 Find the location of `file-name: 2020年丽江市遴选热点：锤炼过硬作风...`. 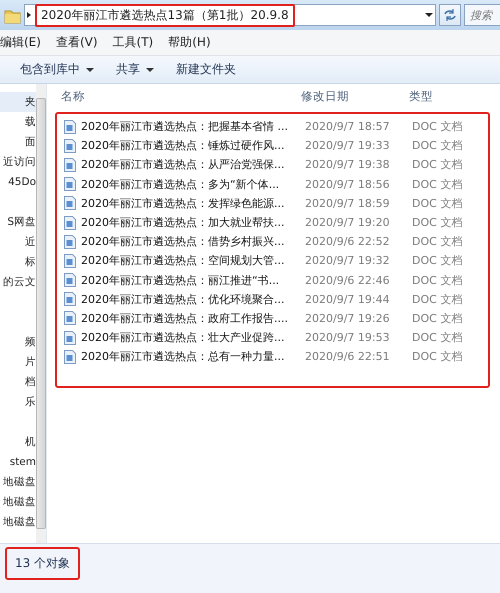

file-name: 2020年丽江市遴选热点：锤炼过硬作风... is located at coordinates (193, 146).